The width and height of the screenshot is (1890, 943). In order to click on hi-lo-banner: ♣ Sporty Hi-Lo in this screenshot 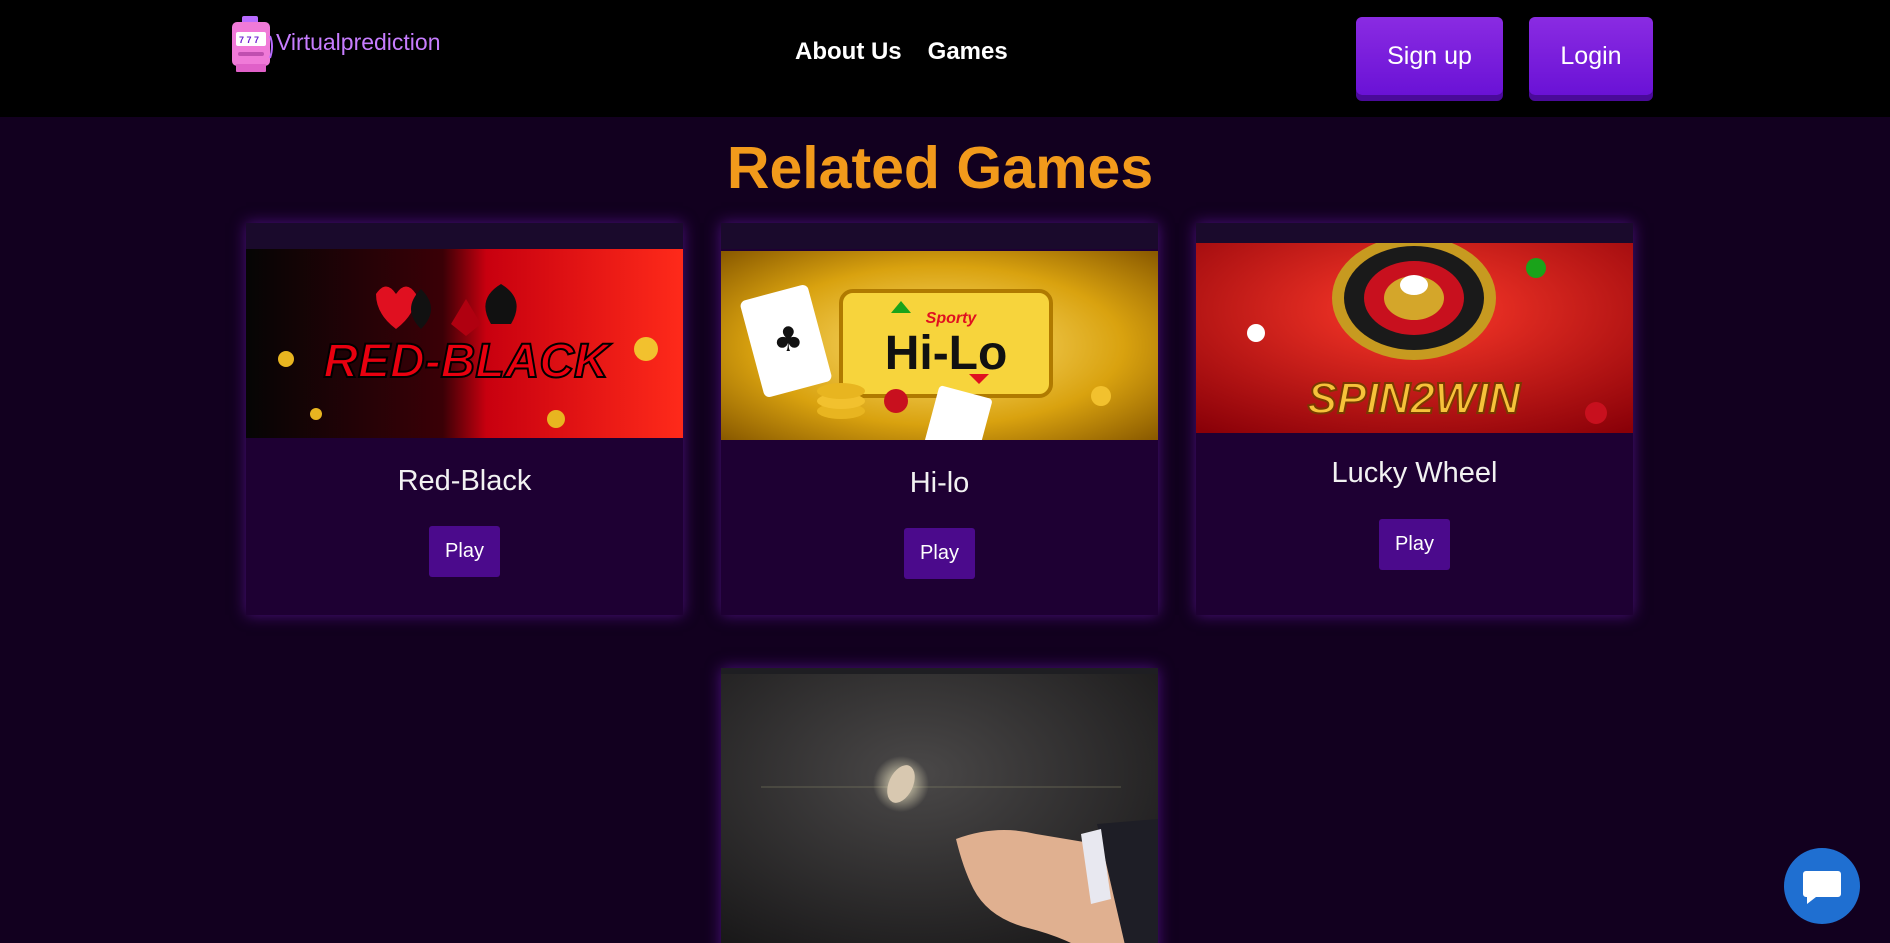, I will do `click(939, 345)`.